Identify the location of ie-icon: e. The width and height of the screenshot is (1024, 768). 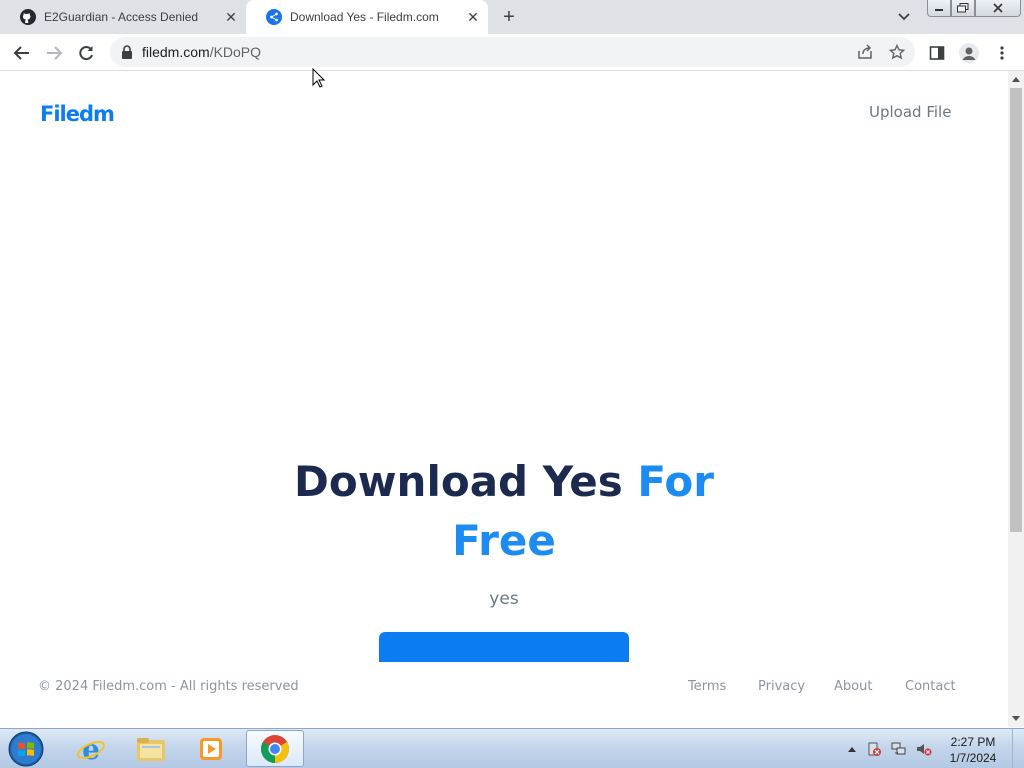
(91, 748).